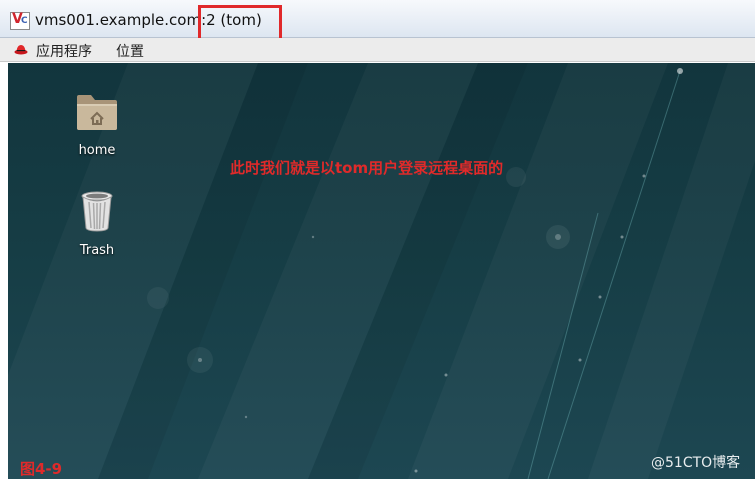  What do you see at coordinates (20, 20) in the screenshot?
I see `vnc-app-icon: VC` at bounding box center [20, 20].